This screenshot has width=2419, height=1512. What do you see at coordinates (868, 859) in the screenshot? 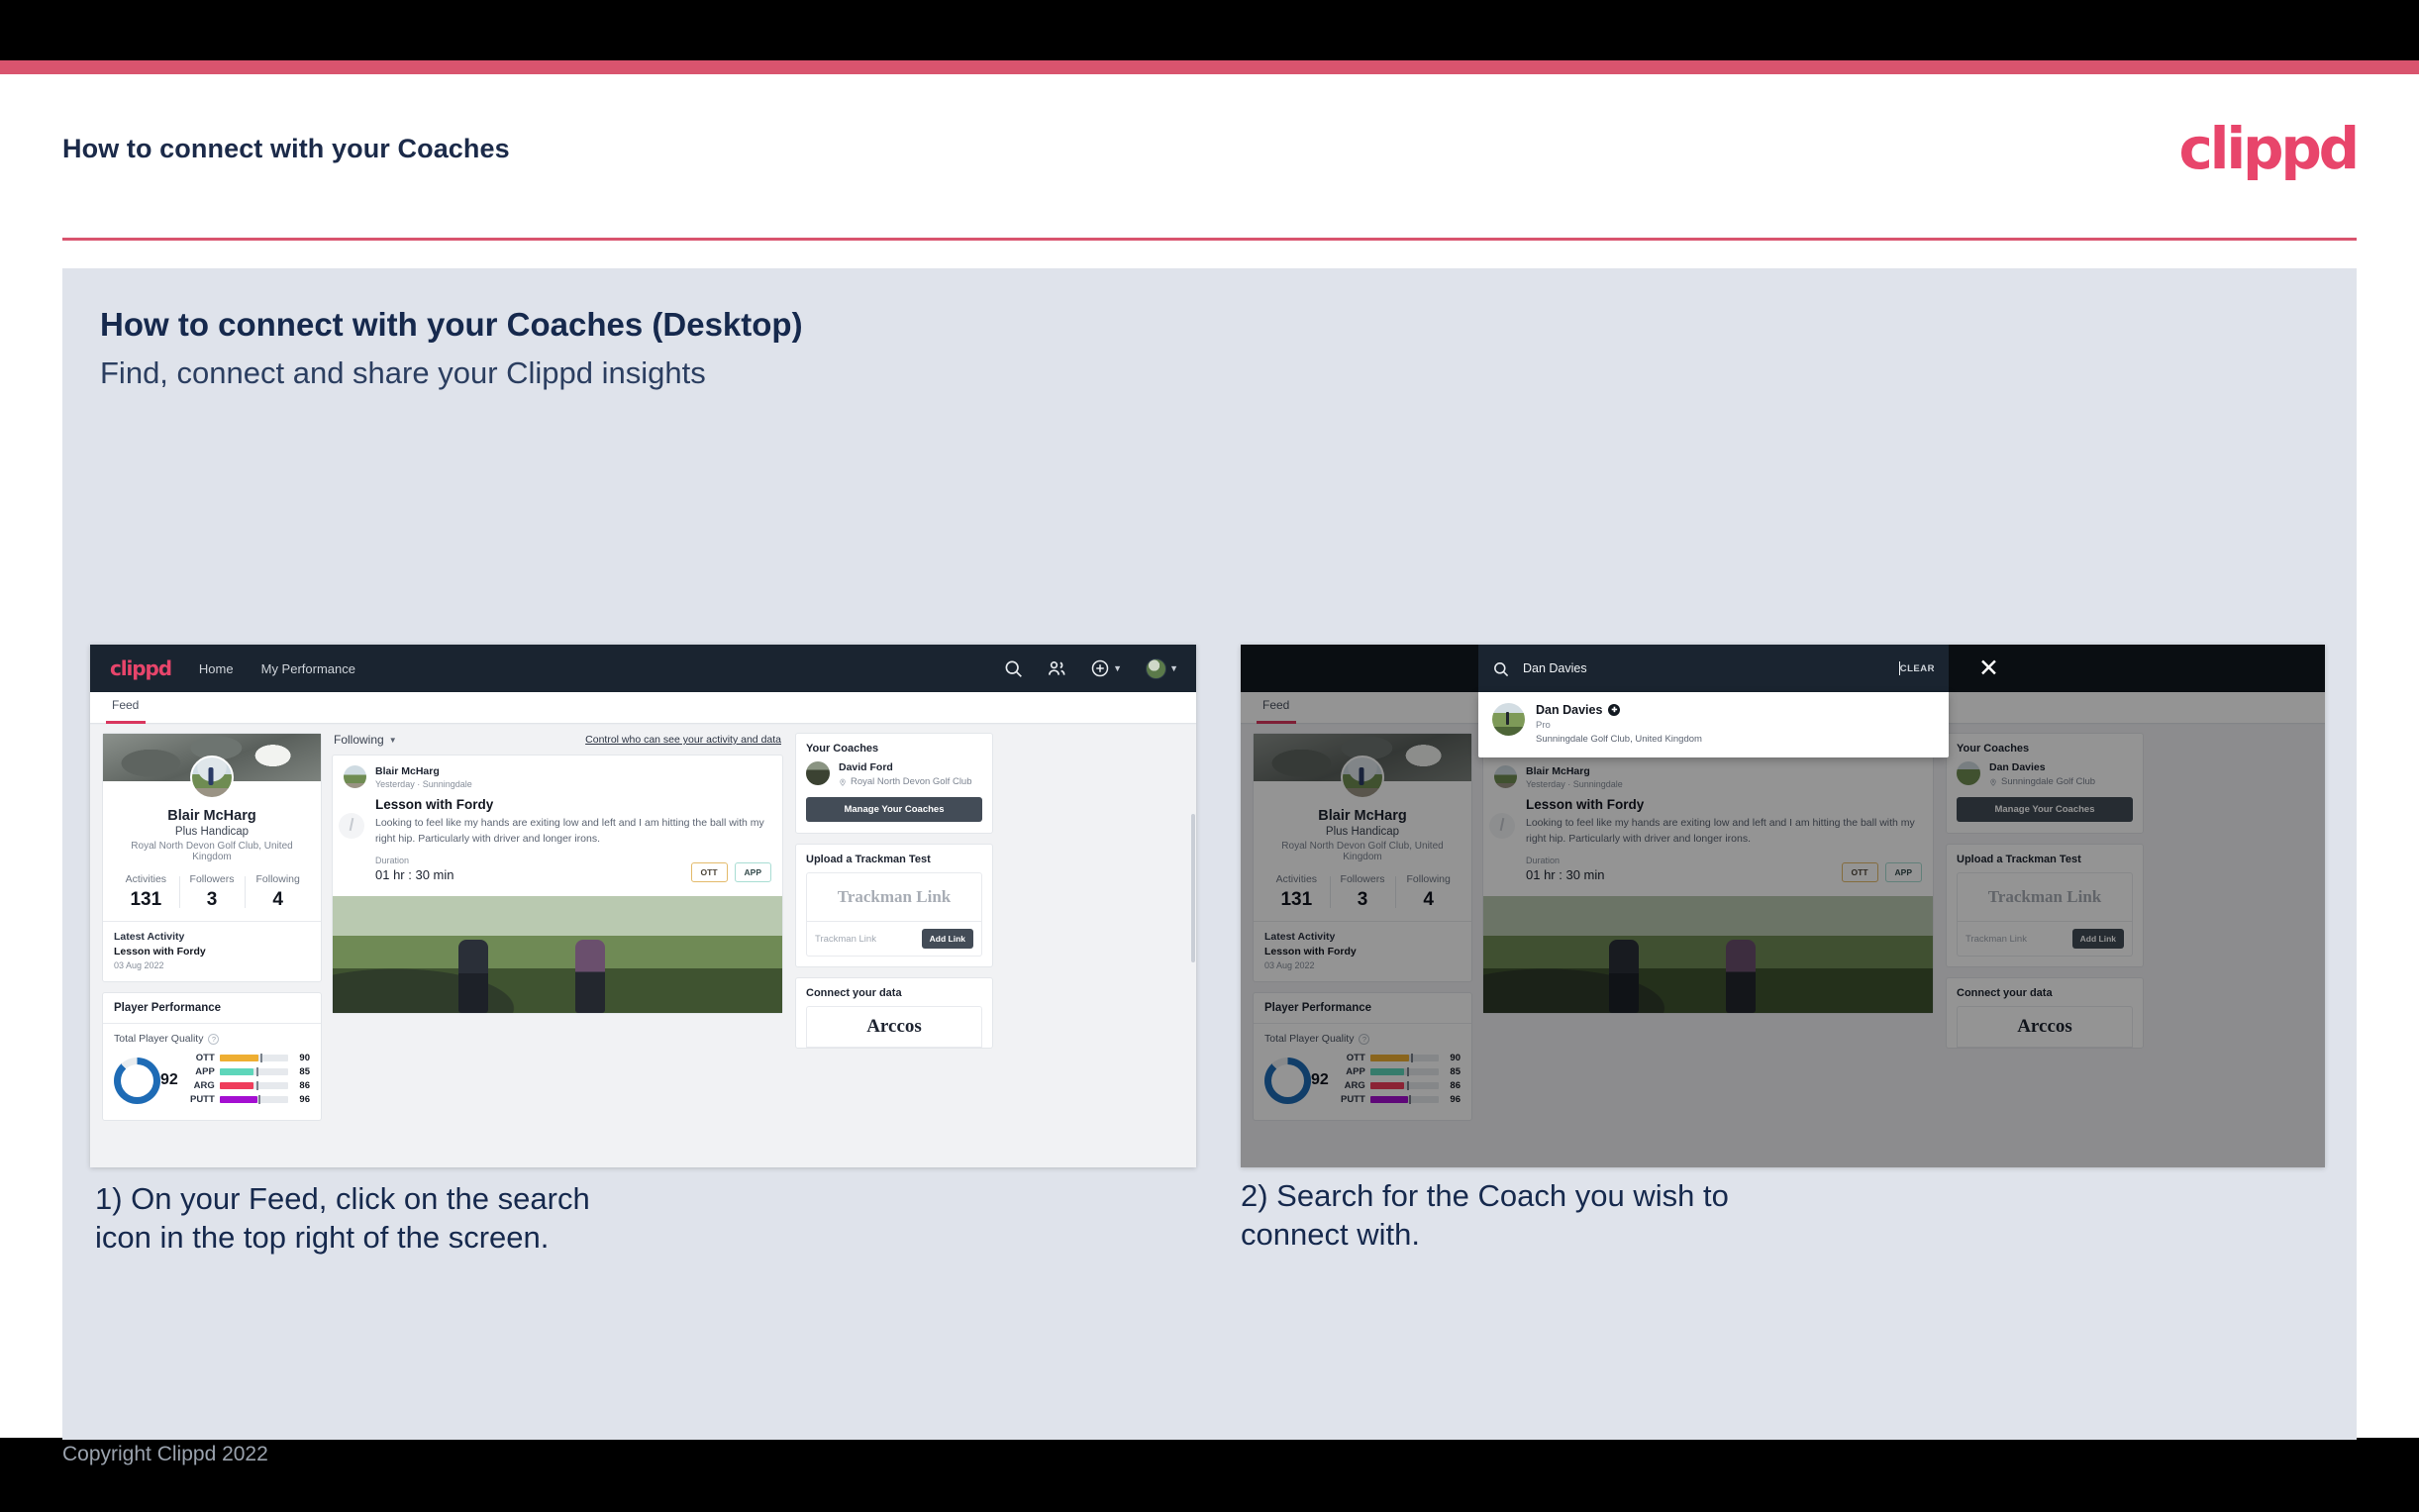
I see `trackman-title: Upload a Trackman Test` at bounding box center [868, 859].